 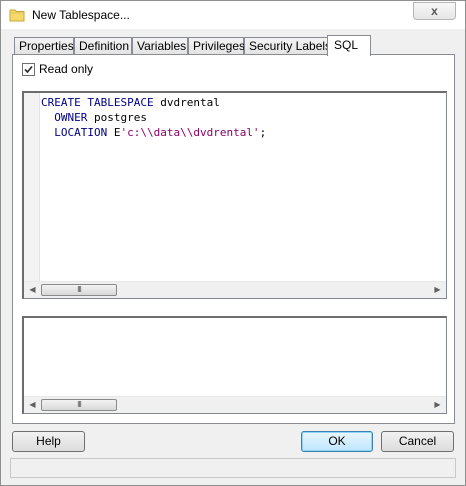 What do you see at coordinates (216, 46) in the screenshot?
I see `tab-privileges: Privileges` at bounding box center [216, 46].